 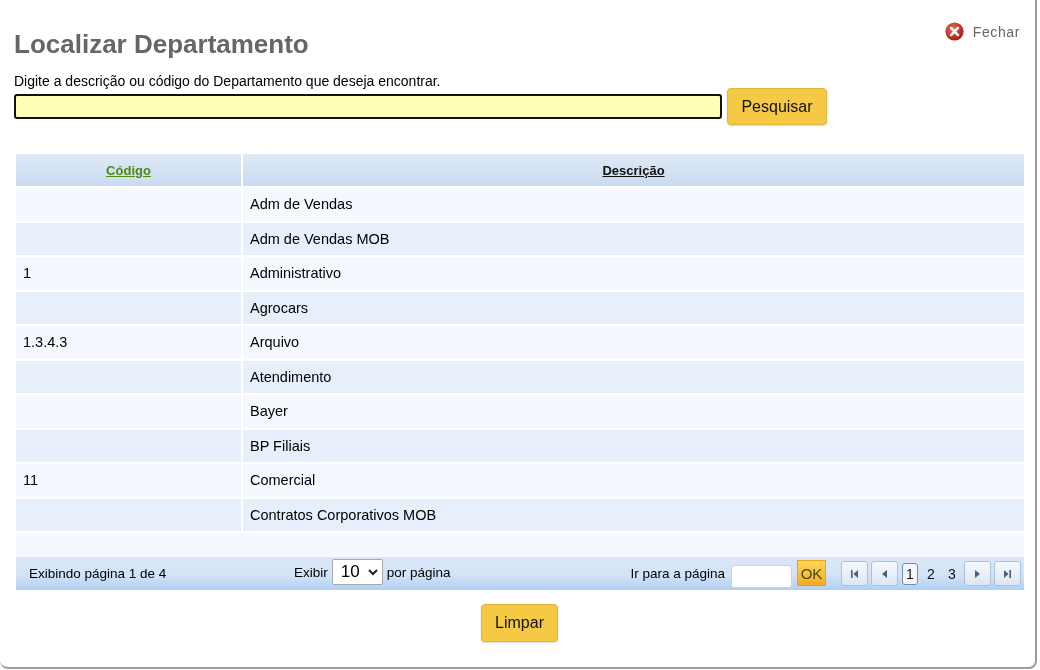 What do you see at coordinates (283, 481) in the screenshot?
I see `table-cell-text: Comercial` at bounding box center [283, 481].